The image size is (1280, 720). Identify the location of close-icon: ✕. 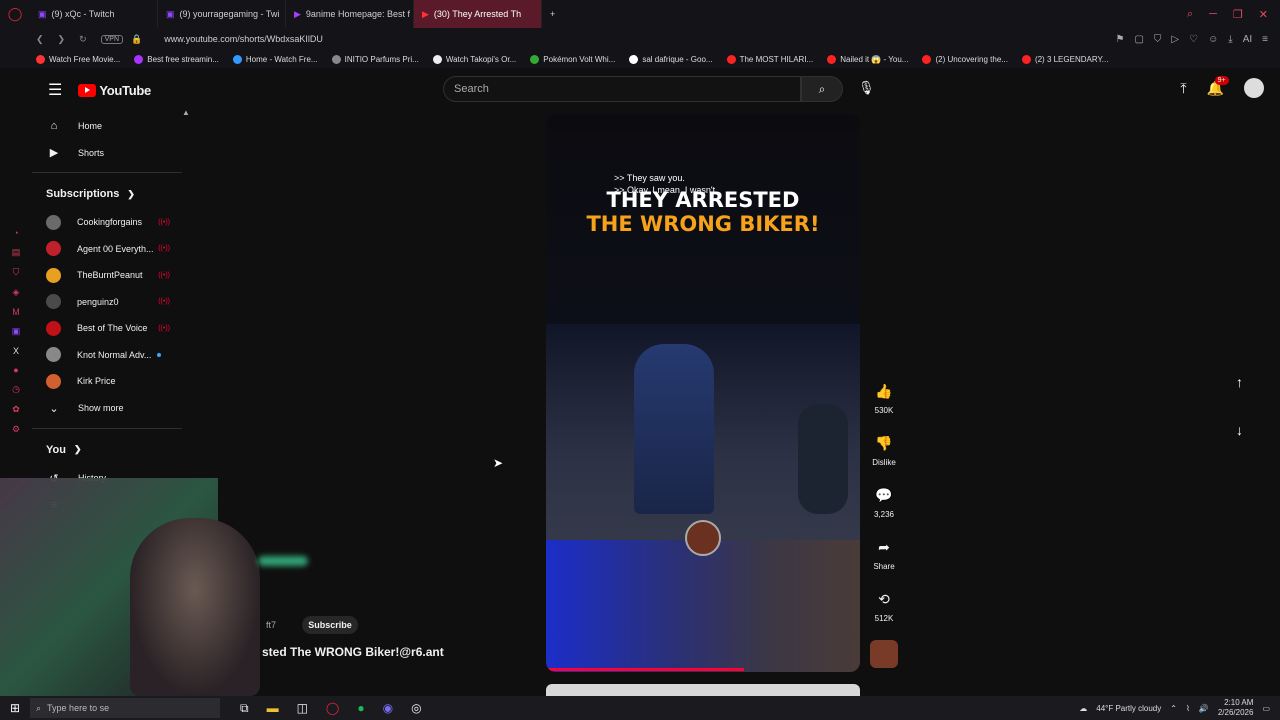
(1263, 14).